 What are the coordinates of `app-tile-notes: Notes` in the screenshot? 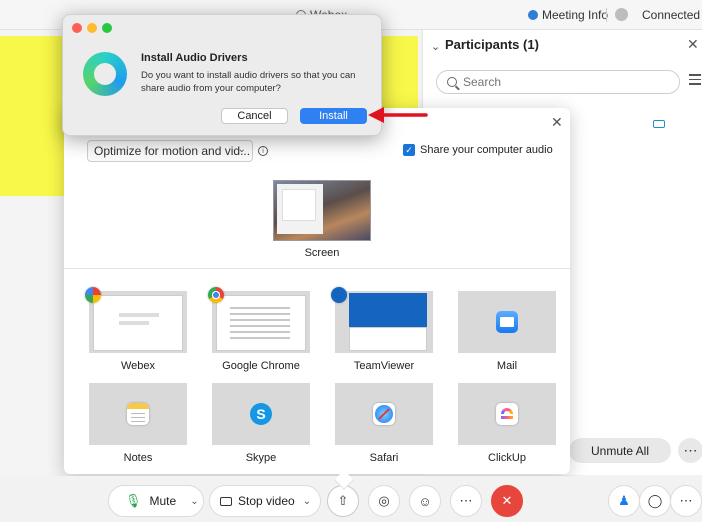 It's located at (138, 423).